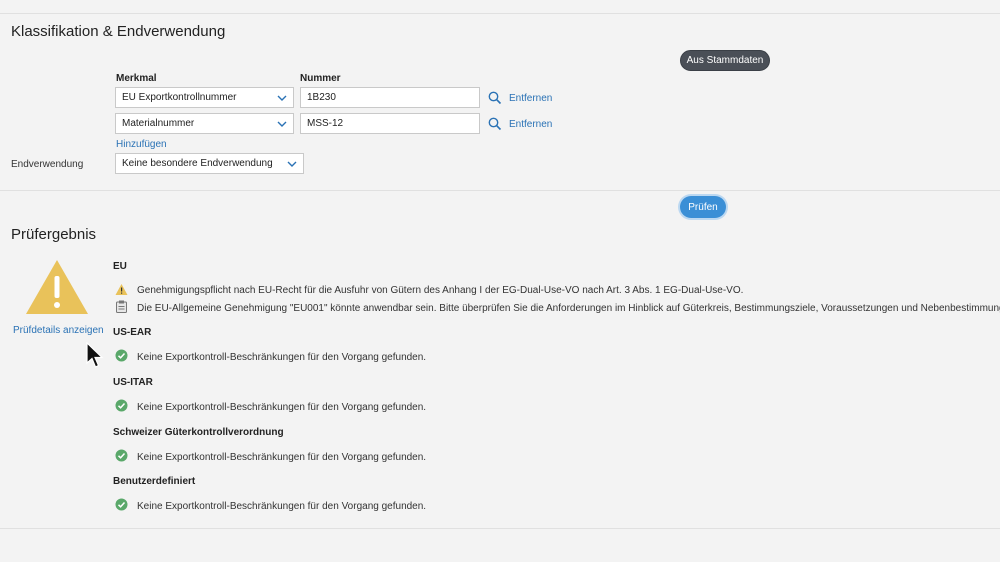 This screenshot has width=1000, height=562. I want to click on pruefen-button: Prüfen, so click(703, 207).